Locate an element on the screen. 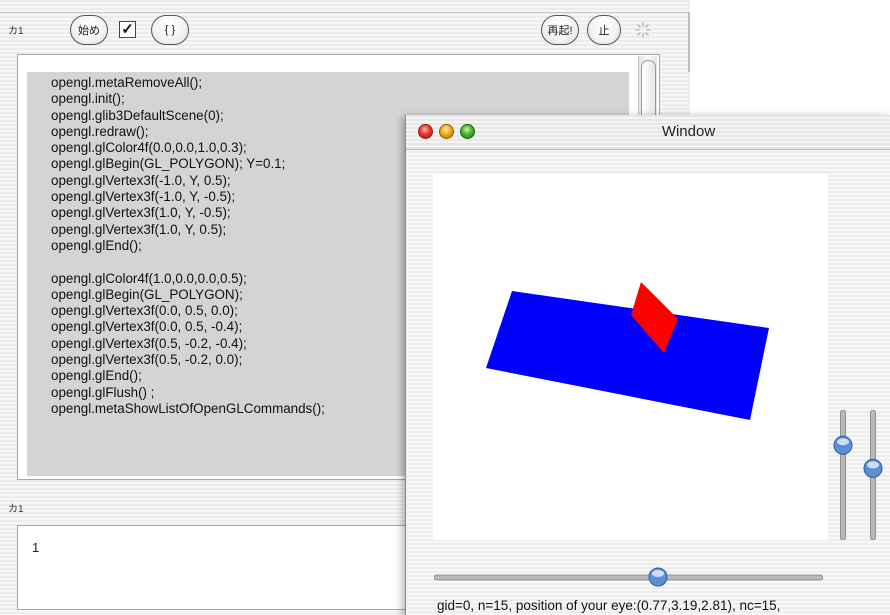 This screenshot has height=615, width=890. blue-plane is located at coordinates (627, 355).